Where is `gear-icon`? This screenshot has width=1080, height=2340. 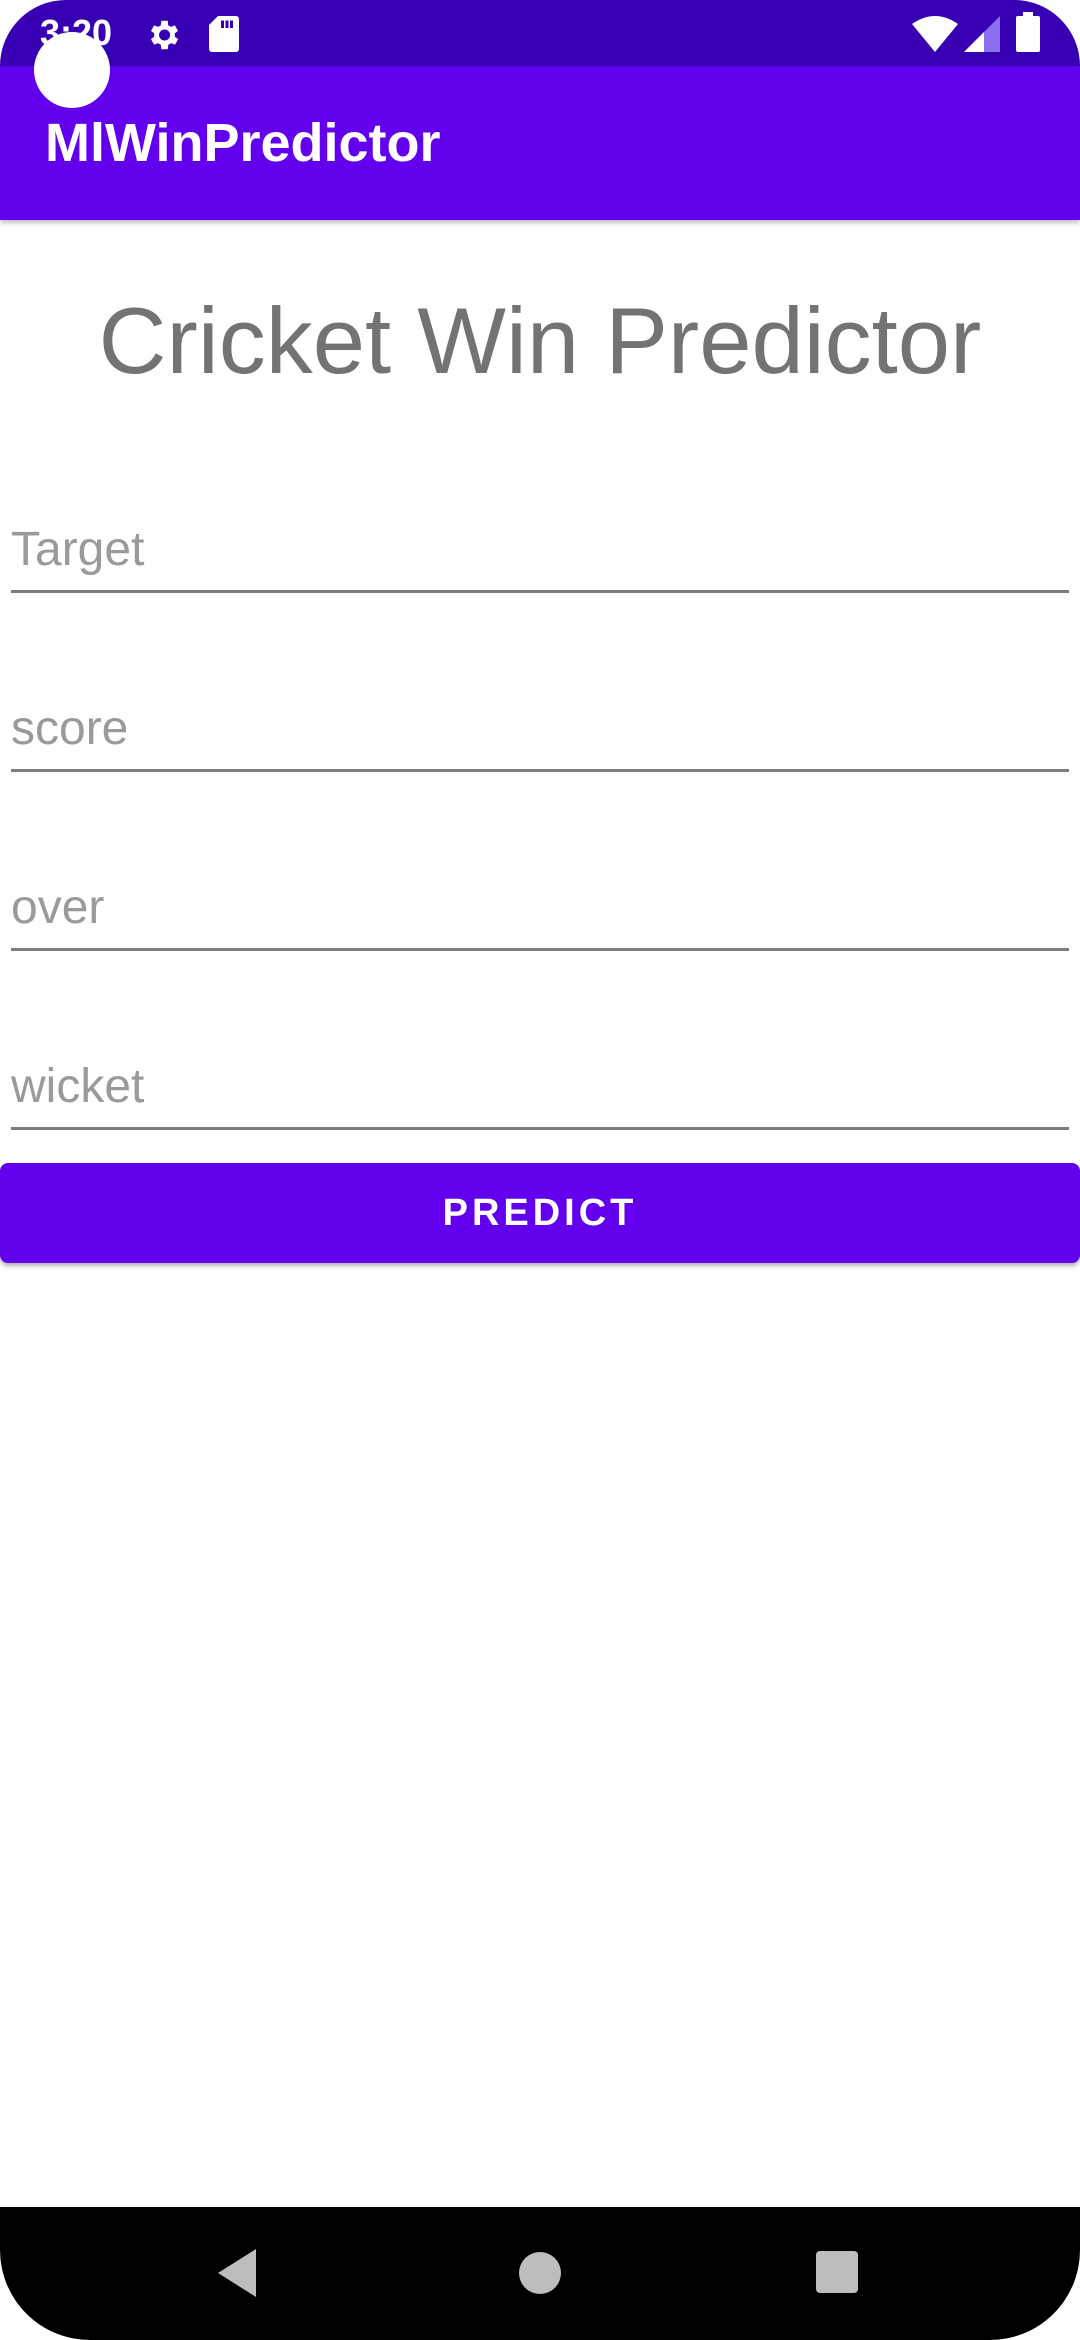
gear-icon is located at coordinates (163, 37).